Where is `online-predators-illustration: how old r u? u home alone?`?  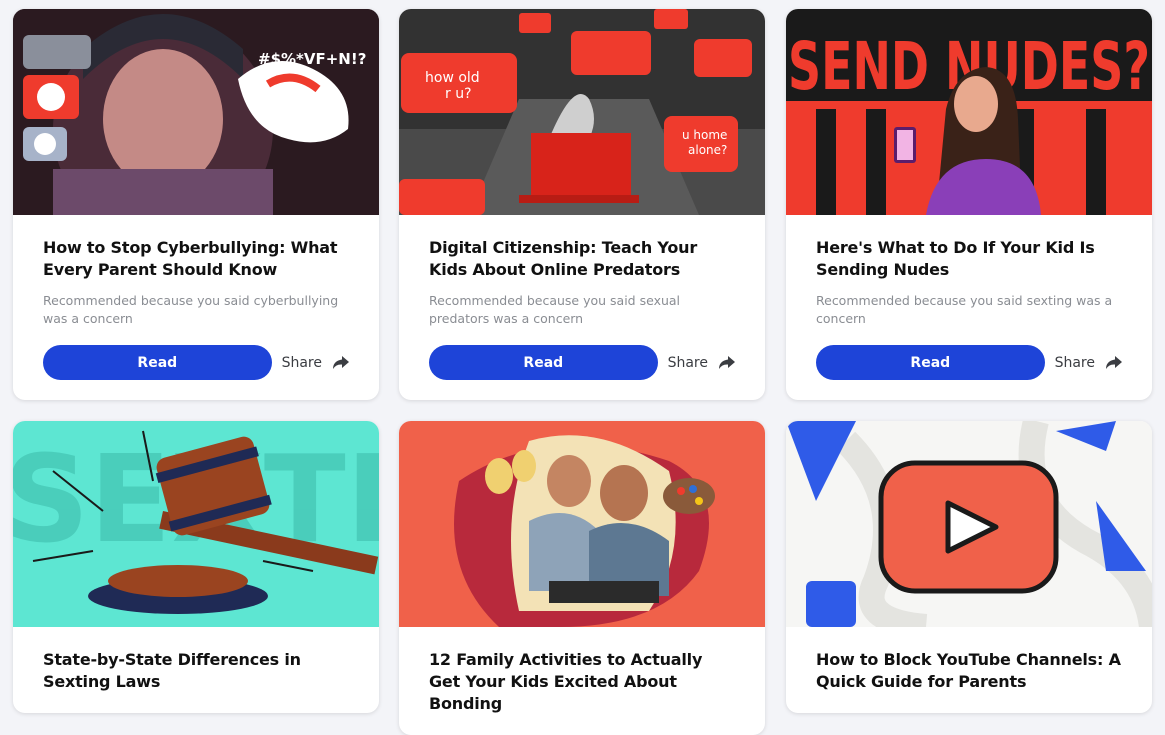 online-predators-illustration: how old r u? u home alone? is located at coordinates (582, 112).